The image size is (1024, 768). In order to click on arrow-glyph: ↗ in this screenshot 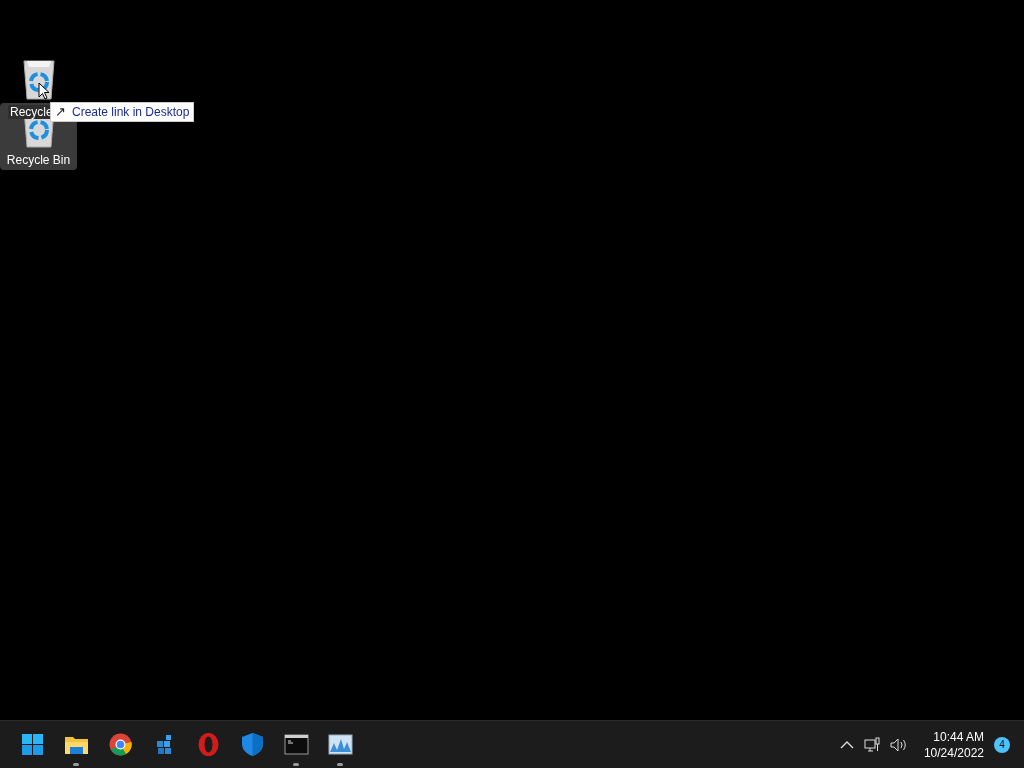, I will do `click(60, 112)`.